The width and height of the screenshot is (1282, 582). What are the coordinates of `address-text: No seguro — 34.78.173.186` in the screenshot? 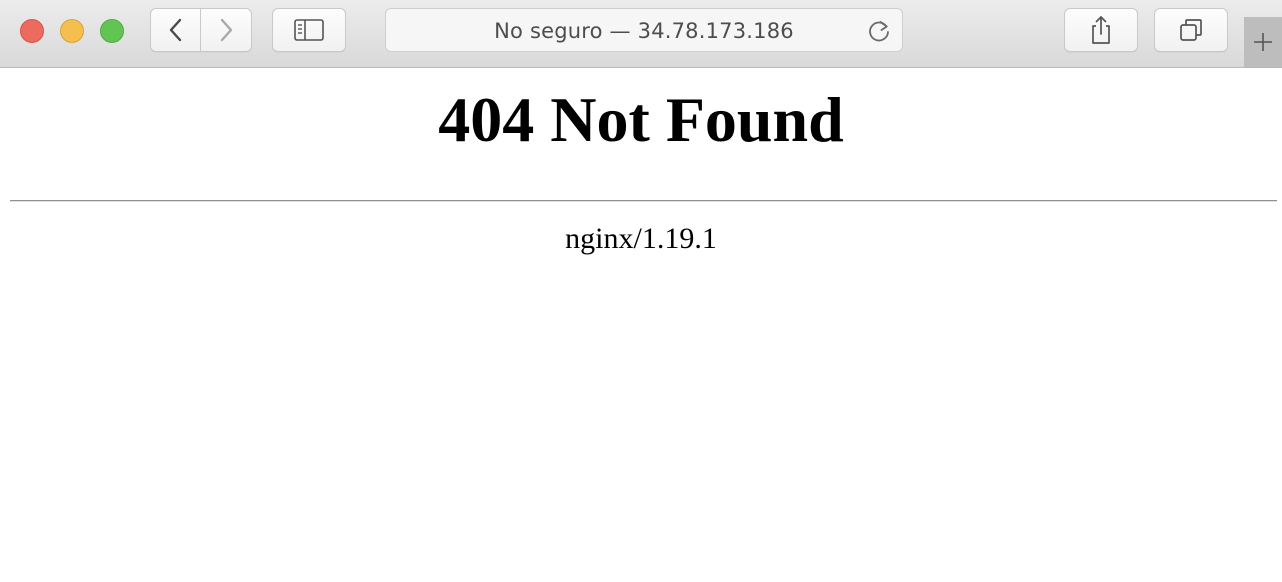 It's located at (644, 31).